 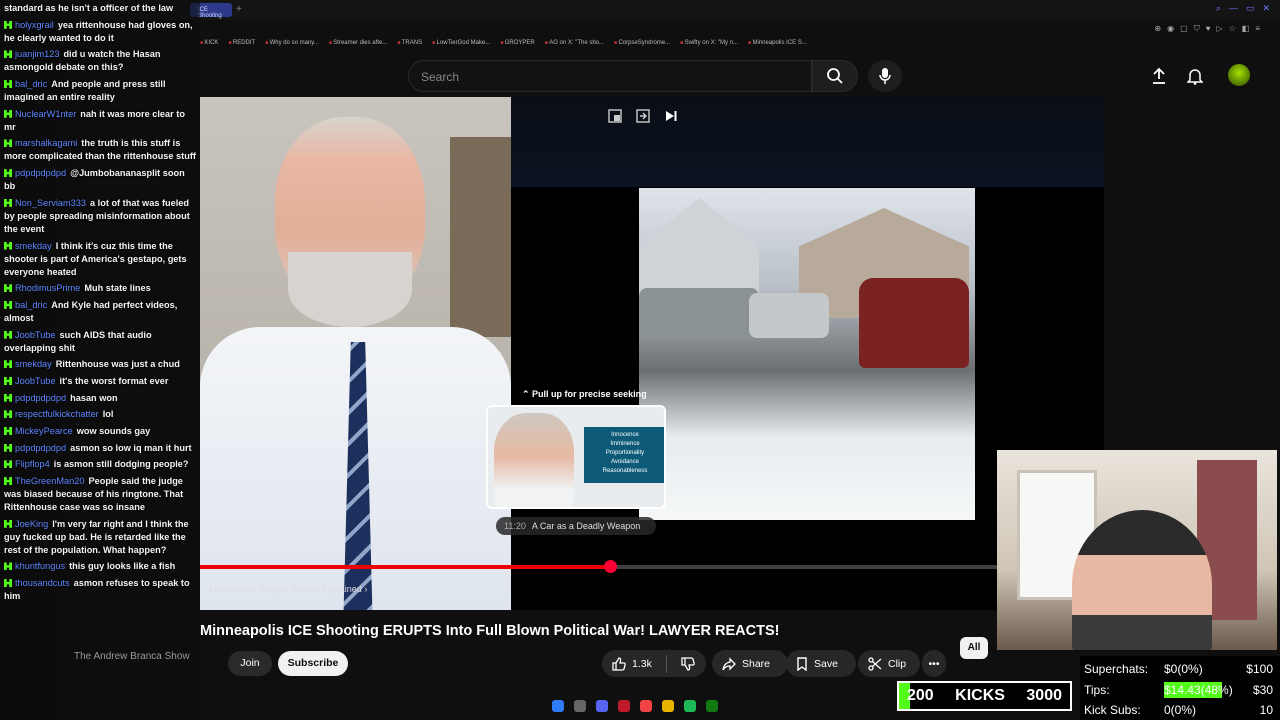 I want to click on minimize-icon: —, so click(x=1233, y=8).